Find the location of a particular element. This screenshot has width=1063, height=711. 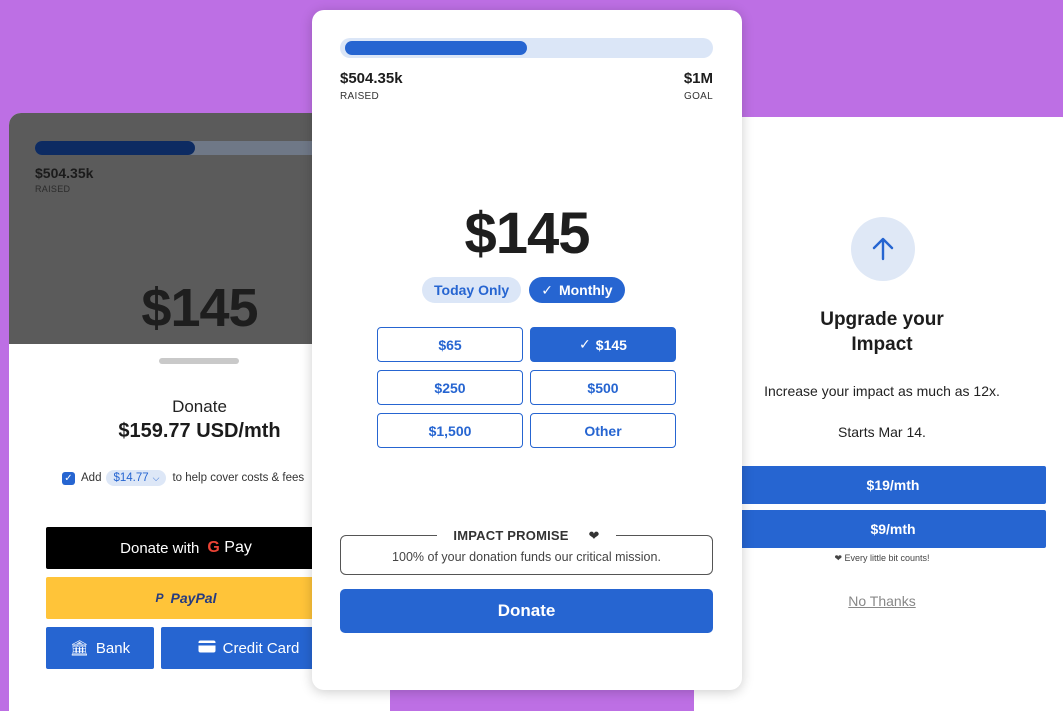

bank-icon: 🏛 is located at coordinates (79, 648).